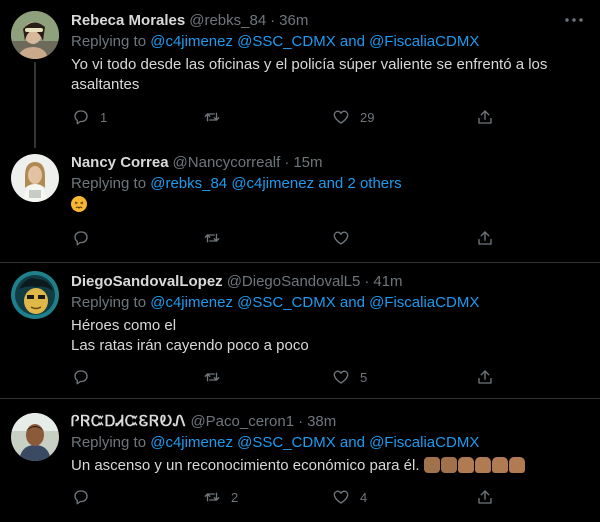  I want to click on persevering-face-emoji, so click(79, 204).